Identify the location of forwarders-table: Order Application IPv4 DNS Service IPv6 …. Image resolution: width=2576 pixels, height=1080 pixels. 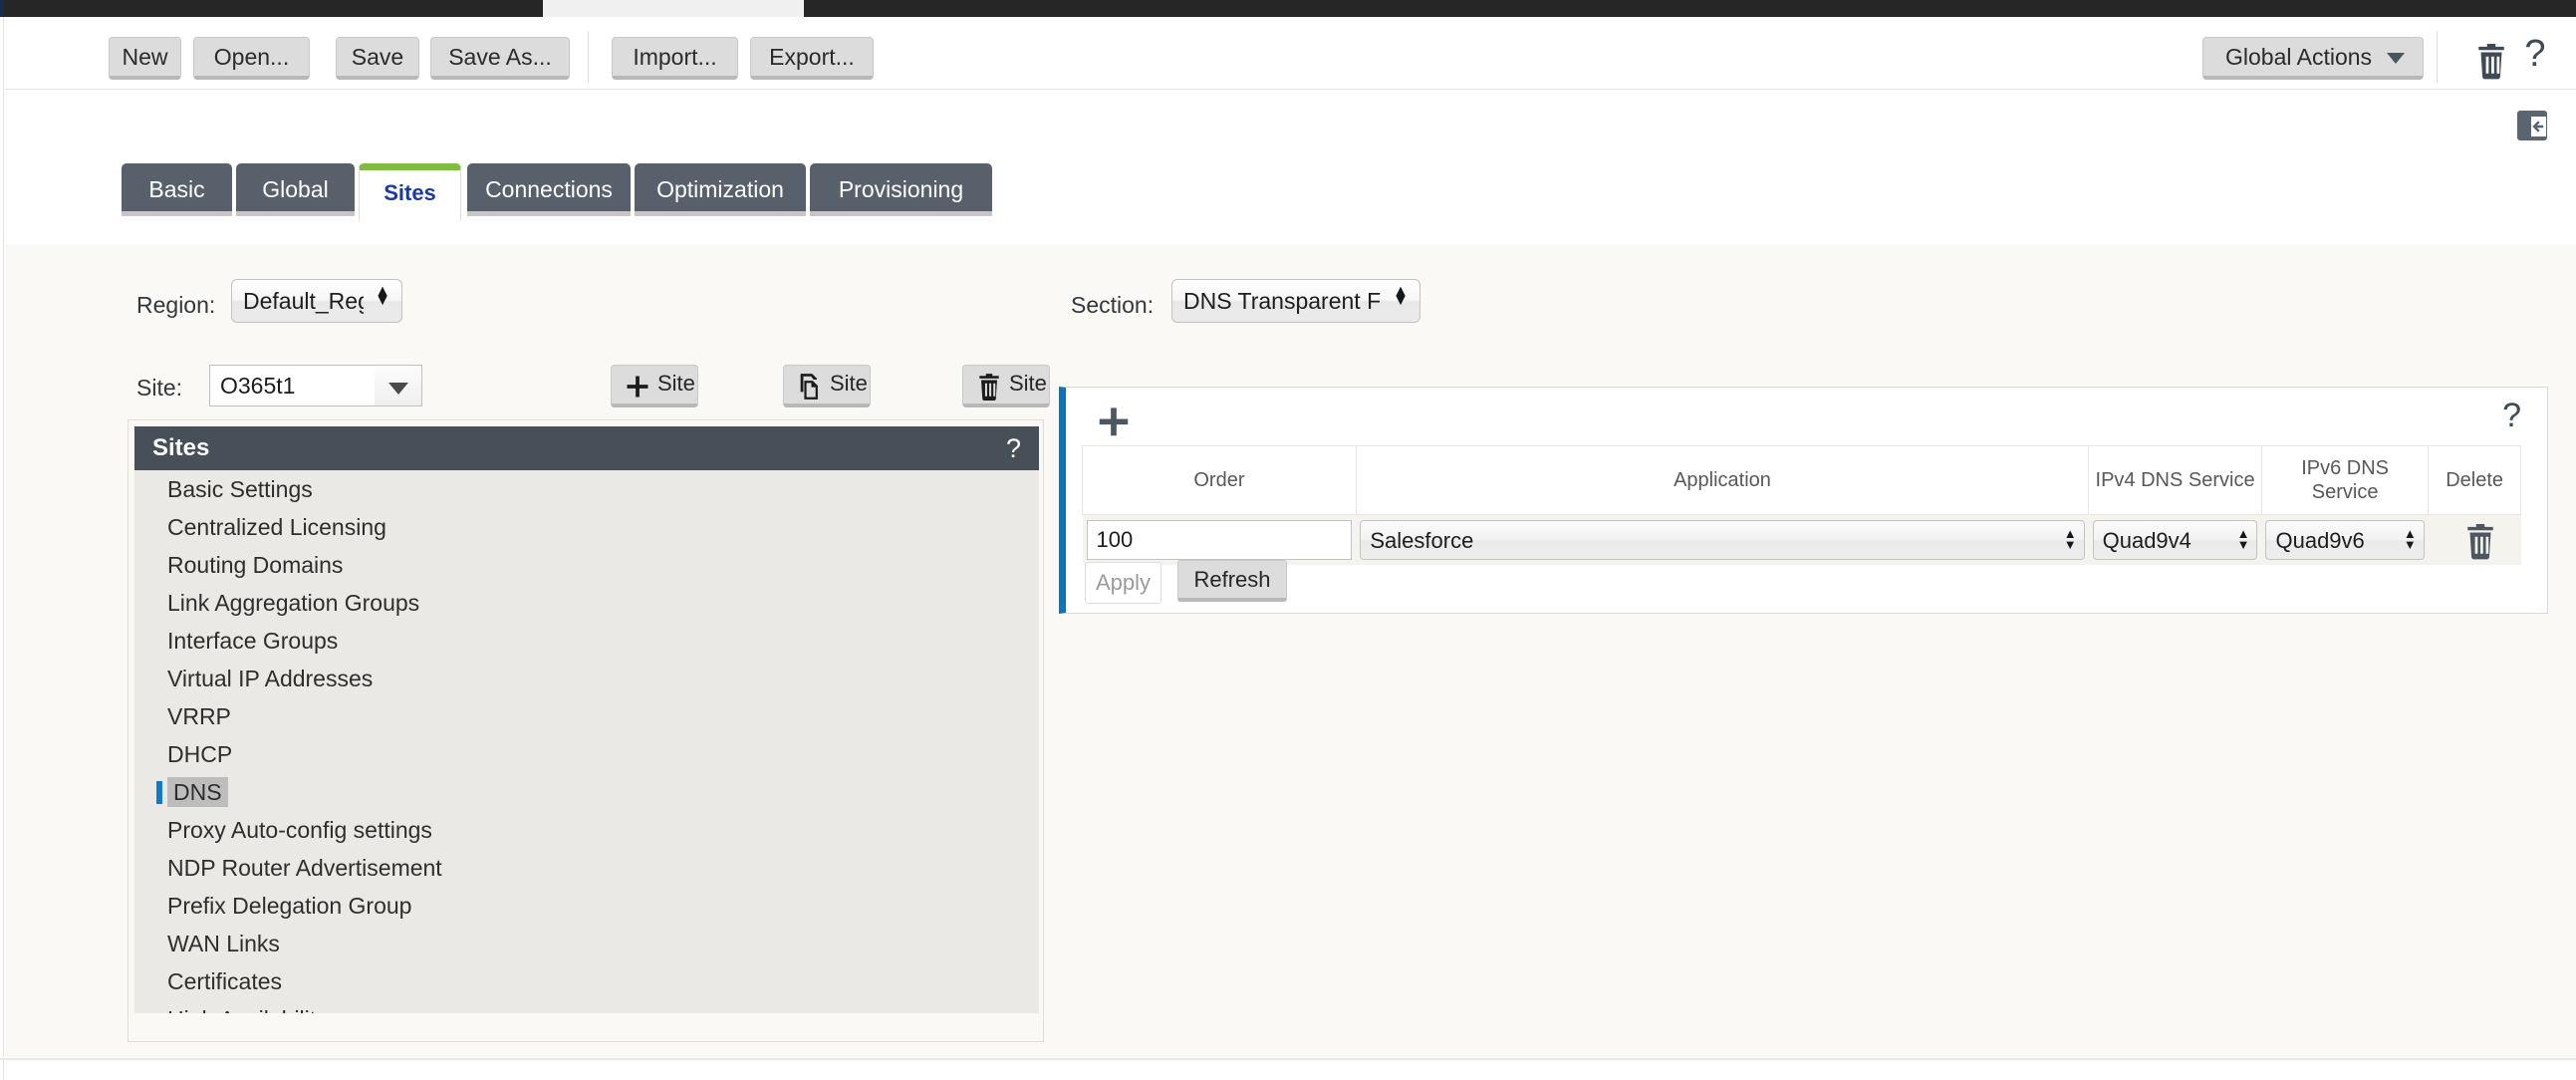
(1801, 505).